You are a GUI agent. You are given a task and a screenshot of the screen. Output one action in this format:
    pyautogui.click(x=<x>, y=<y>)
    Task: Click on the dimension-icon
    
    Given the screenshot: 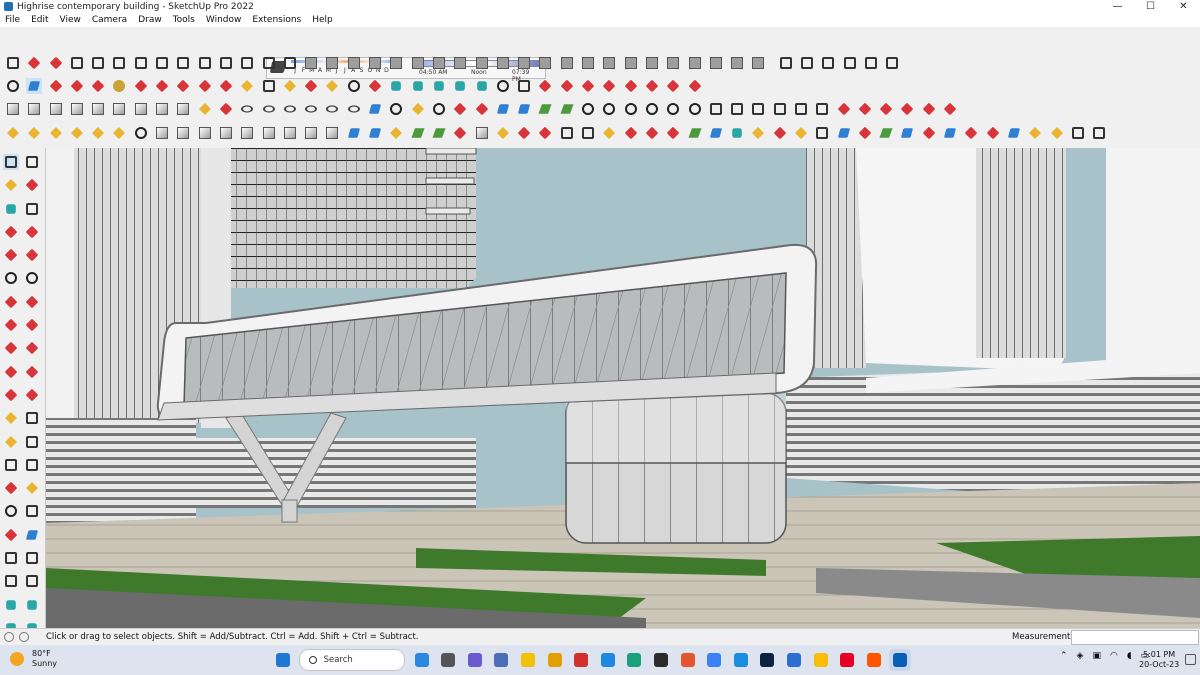 What is the action you would take?
    pyautogui.click(x=32, y=418)
    